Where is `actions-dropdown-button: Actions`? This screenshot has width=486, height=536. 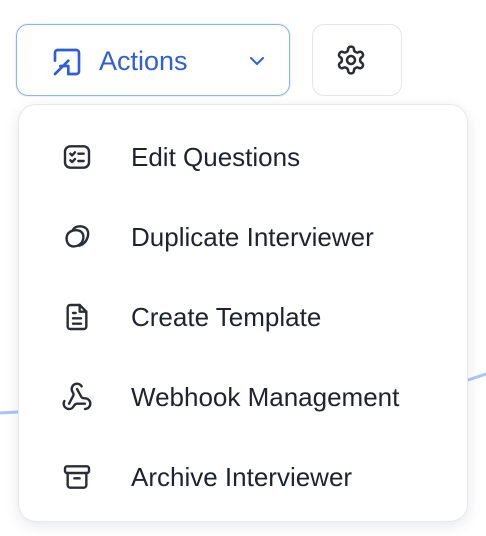
actions-dropdown-button: Actions is located at coordinates (153, 60).